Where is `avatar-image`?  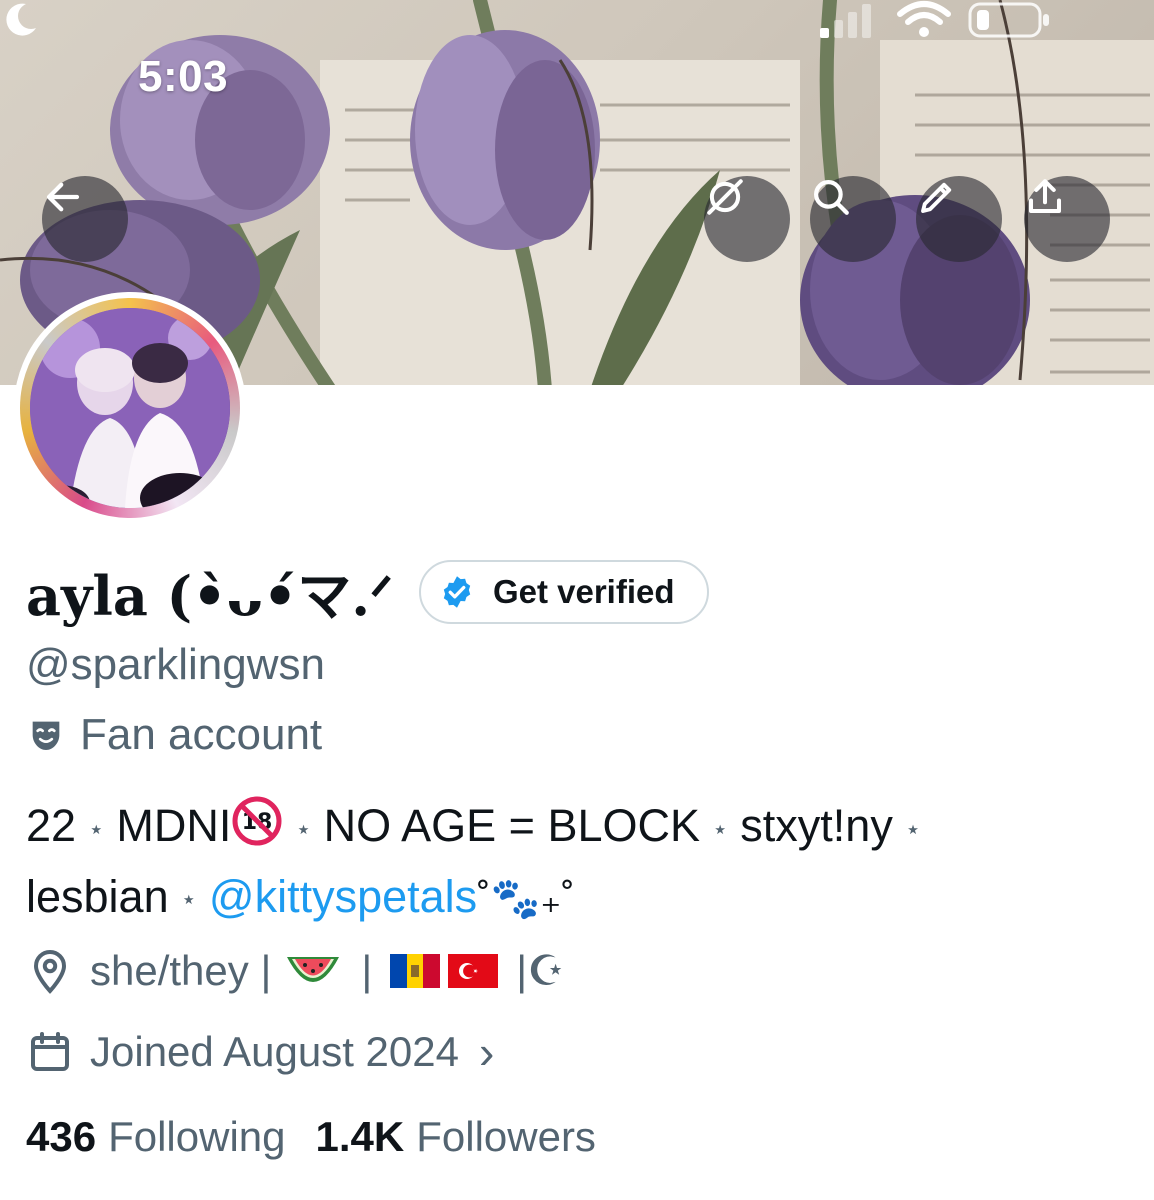
avatar-image is located at coordinates (130, 408).